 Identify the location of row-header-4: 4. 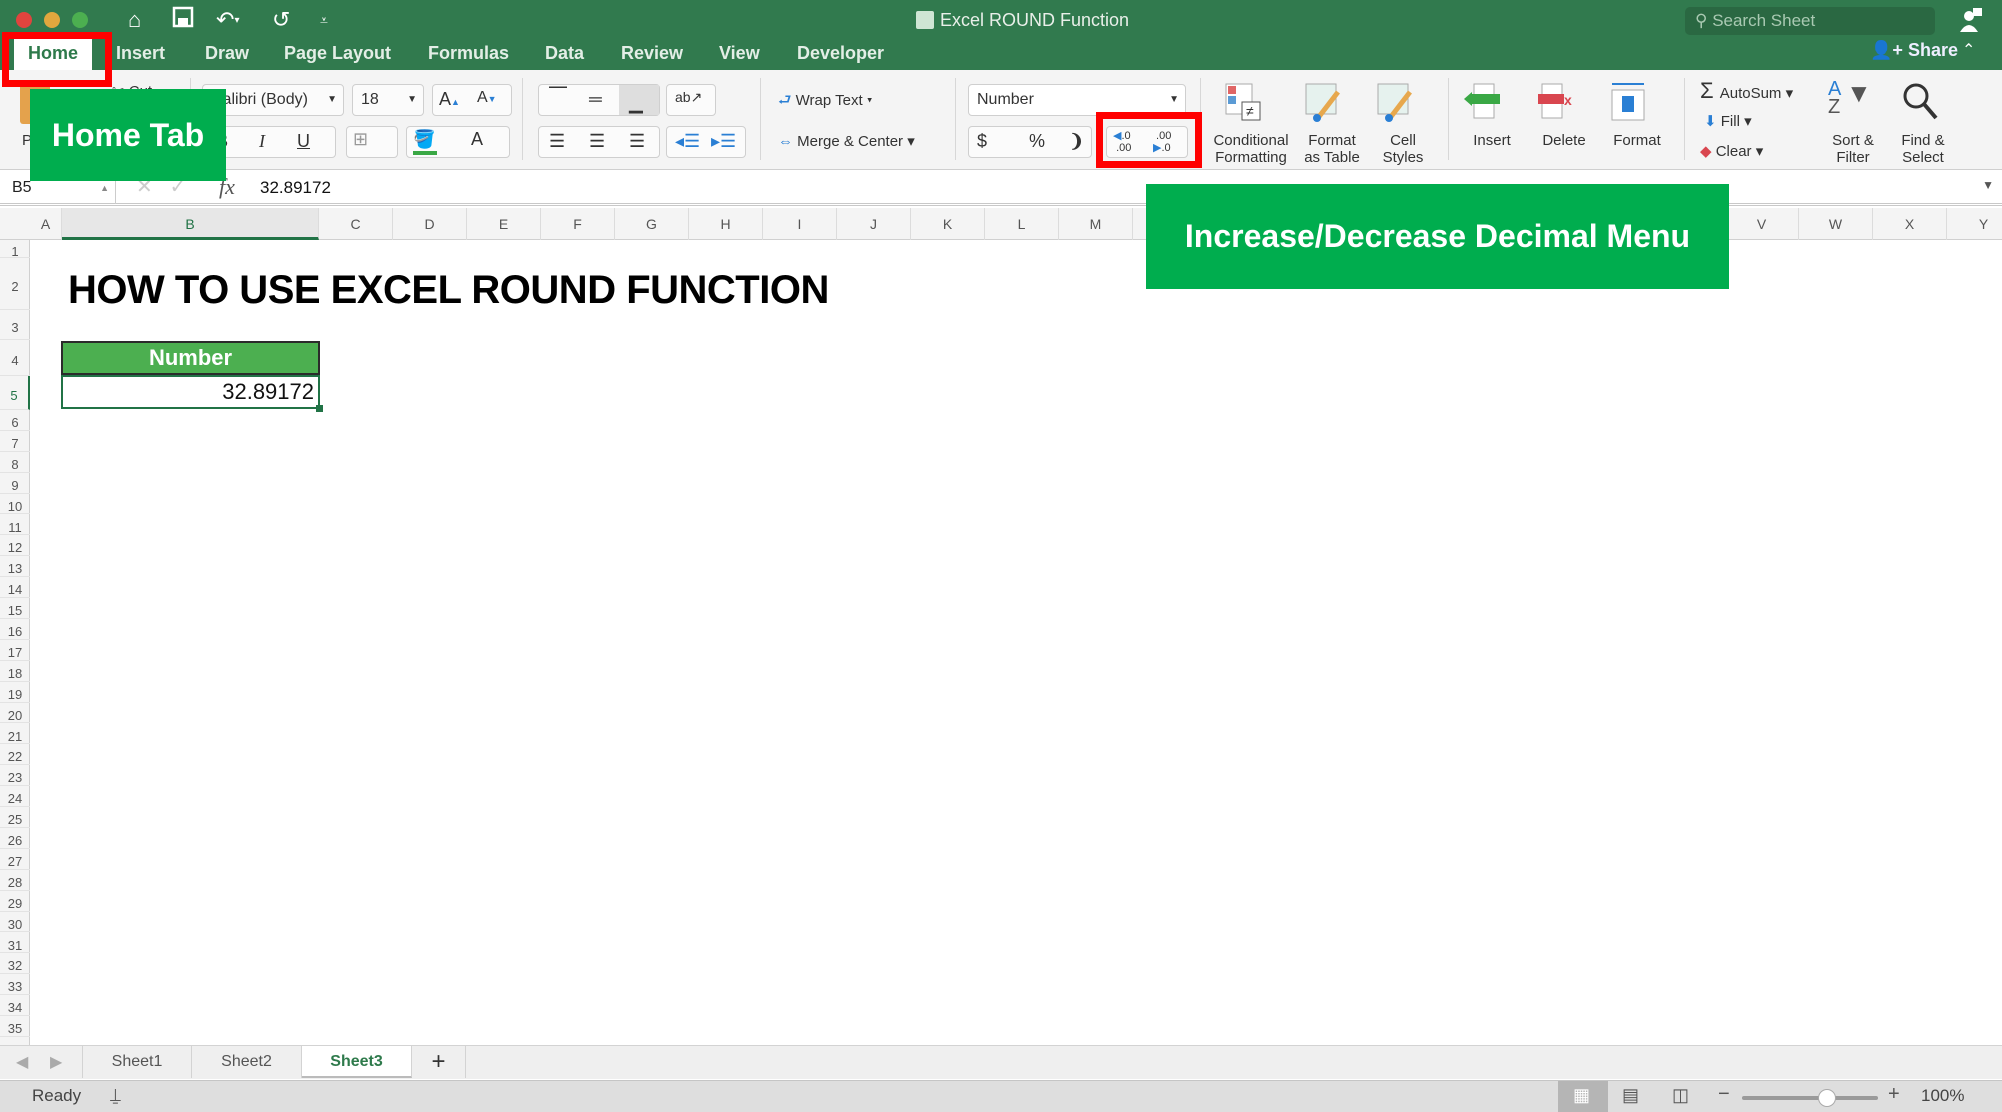
(15, 358).